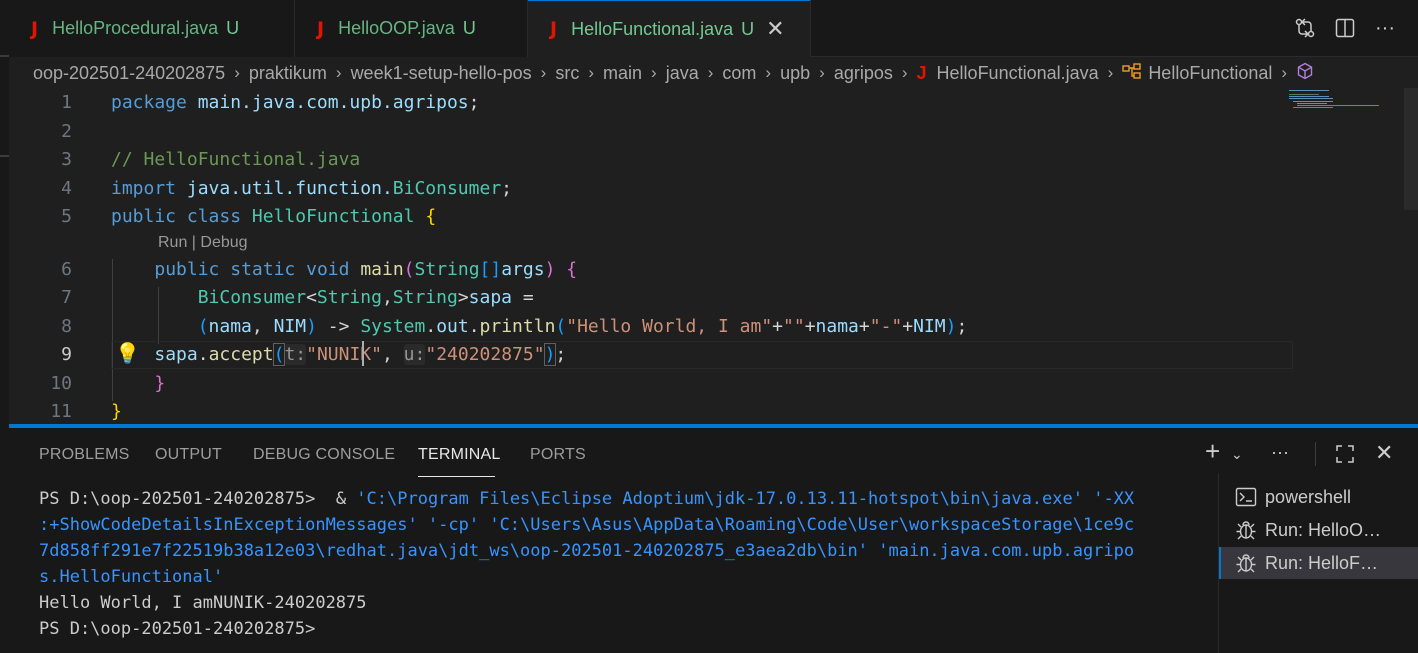 The image size is (1418, 653). I want to click on breadcrumb-item: agripos, so click(863, 73).